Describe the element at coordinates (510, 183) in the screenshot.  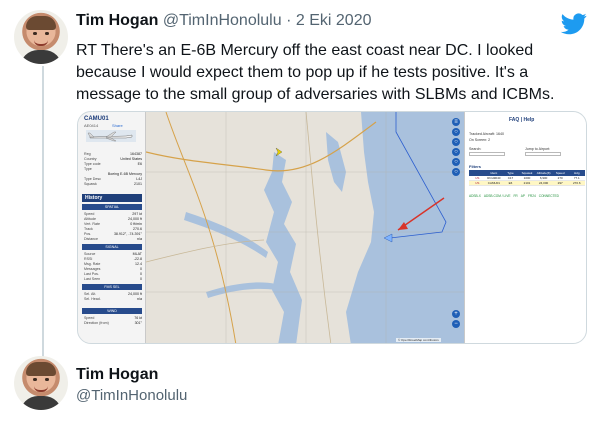
I see `table-cell: E6` at that location.